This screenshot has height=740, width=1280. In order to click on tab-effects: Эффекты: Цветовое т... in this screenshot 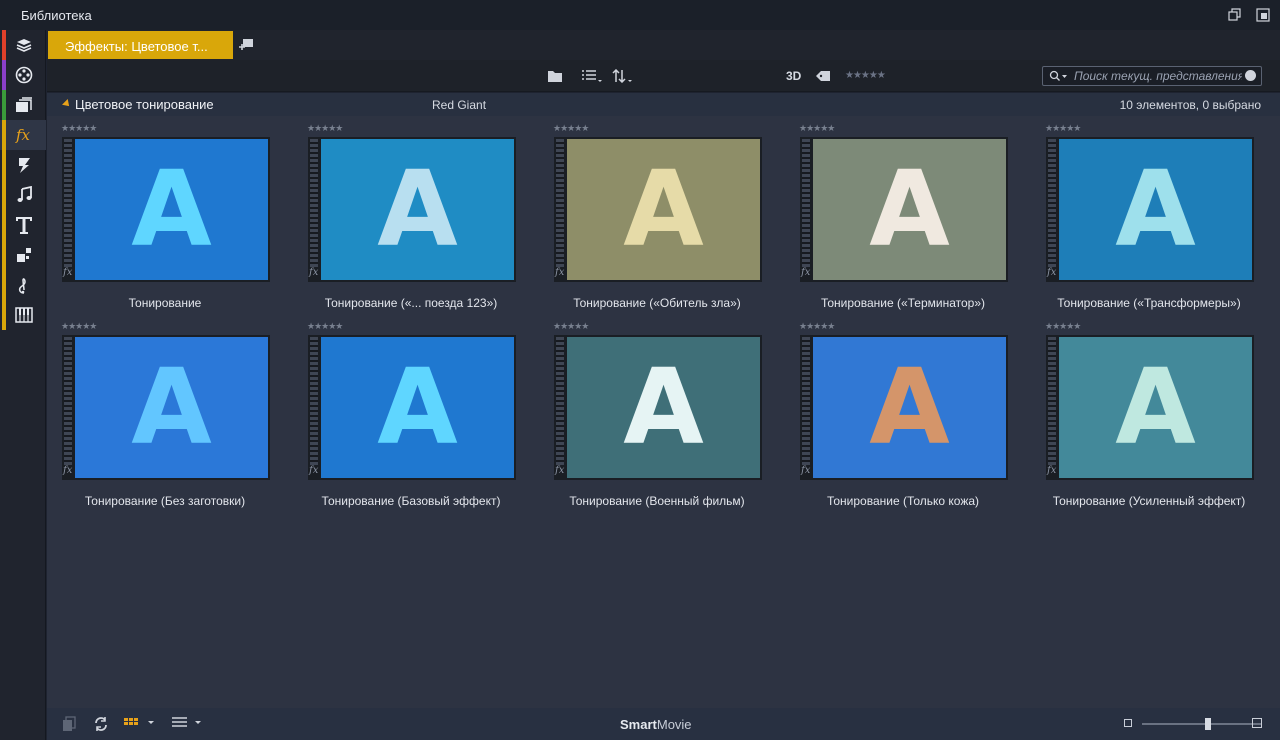, I will do `click(140, 45)`.